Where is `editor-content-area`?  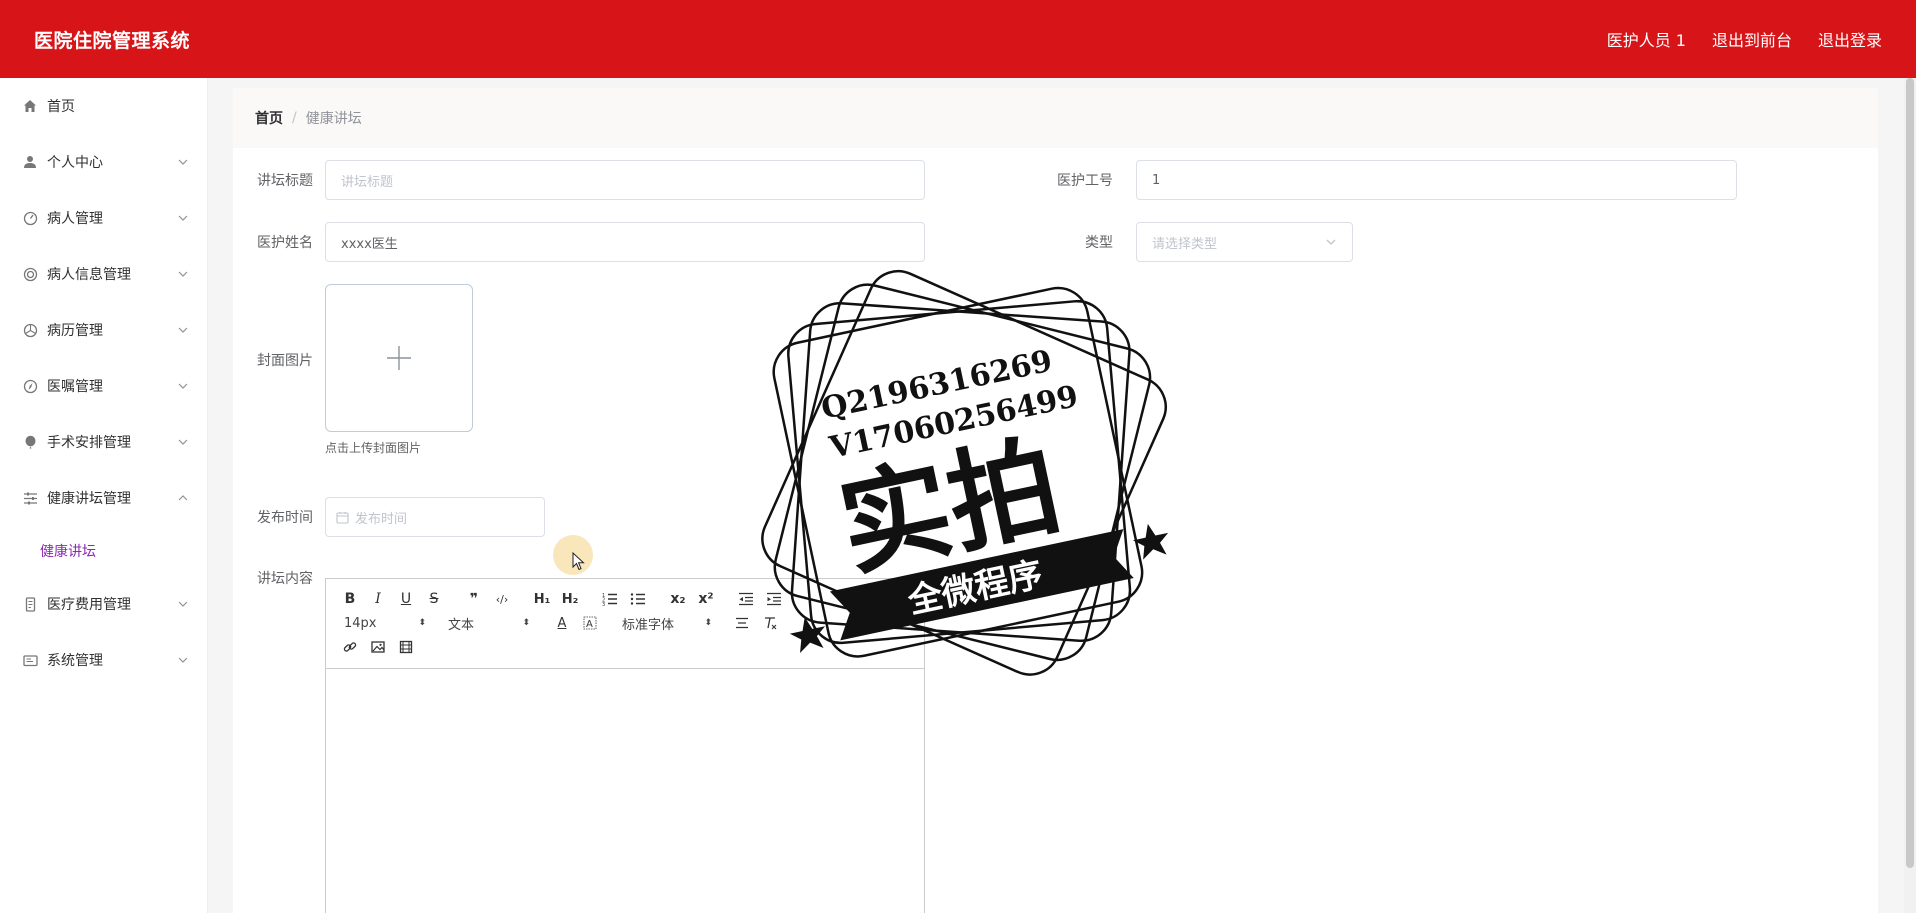
editor-content-area is located at coordinates (625, 791).